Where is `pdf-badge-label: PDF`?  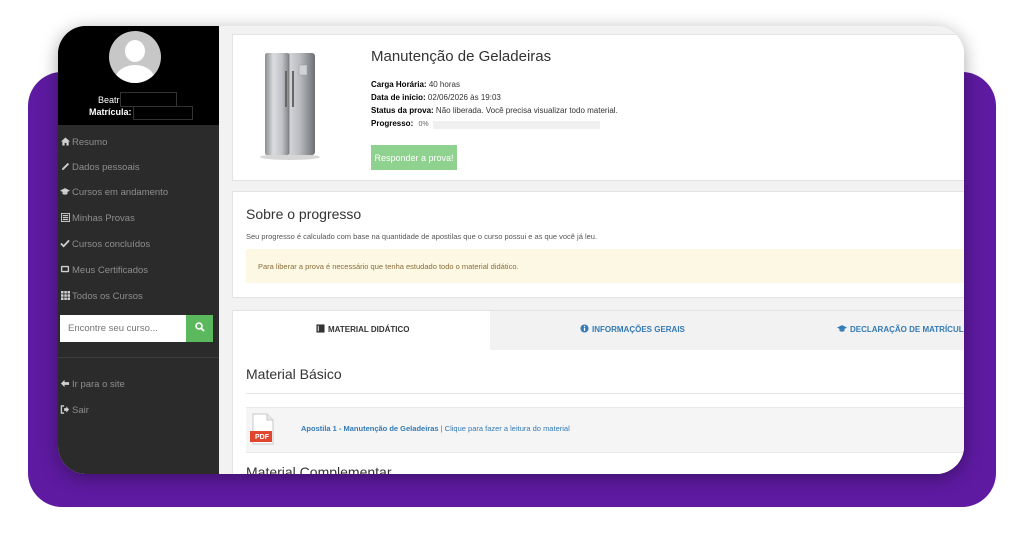
pdf-badge-label: PDF is located at coordinates (262, 437).